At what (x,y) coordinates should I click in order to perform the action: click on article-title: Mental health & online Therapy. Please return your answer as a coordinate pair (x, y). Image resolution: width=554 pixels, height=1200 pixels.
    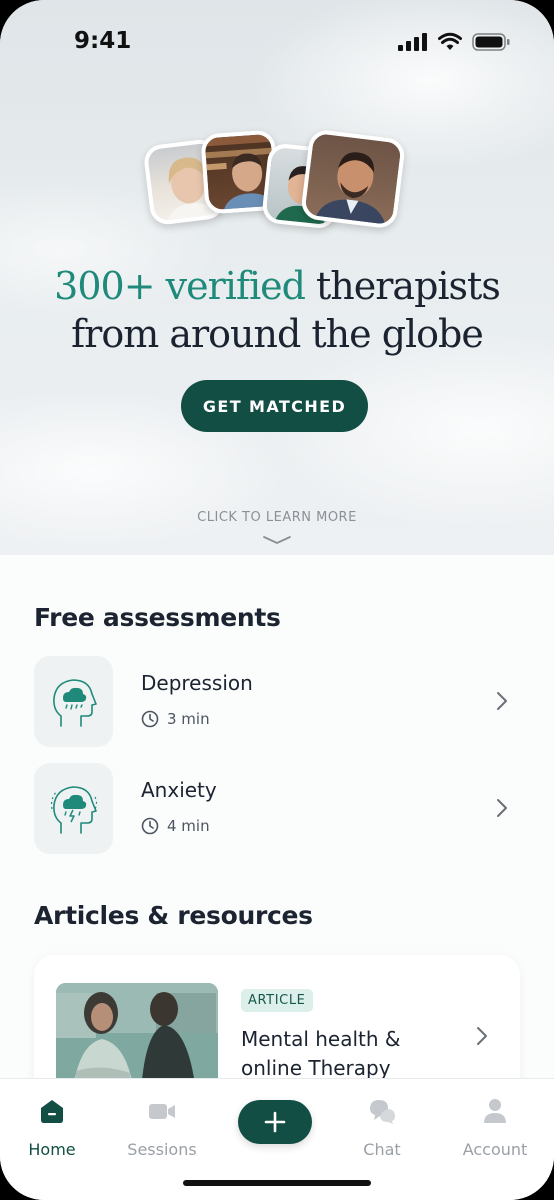
    Looking at the image, I should click on (321, 1053).